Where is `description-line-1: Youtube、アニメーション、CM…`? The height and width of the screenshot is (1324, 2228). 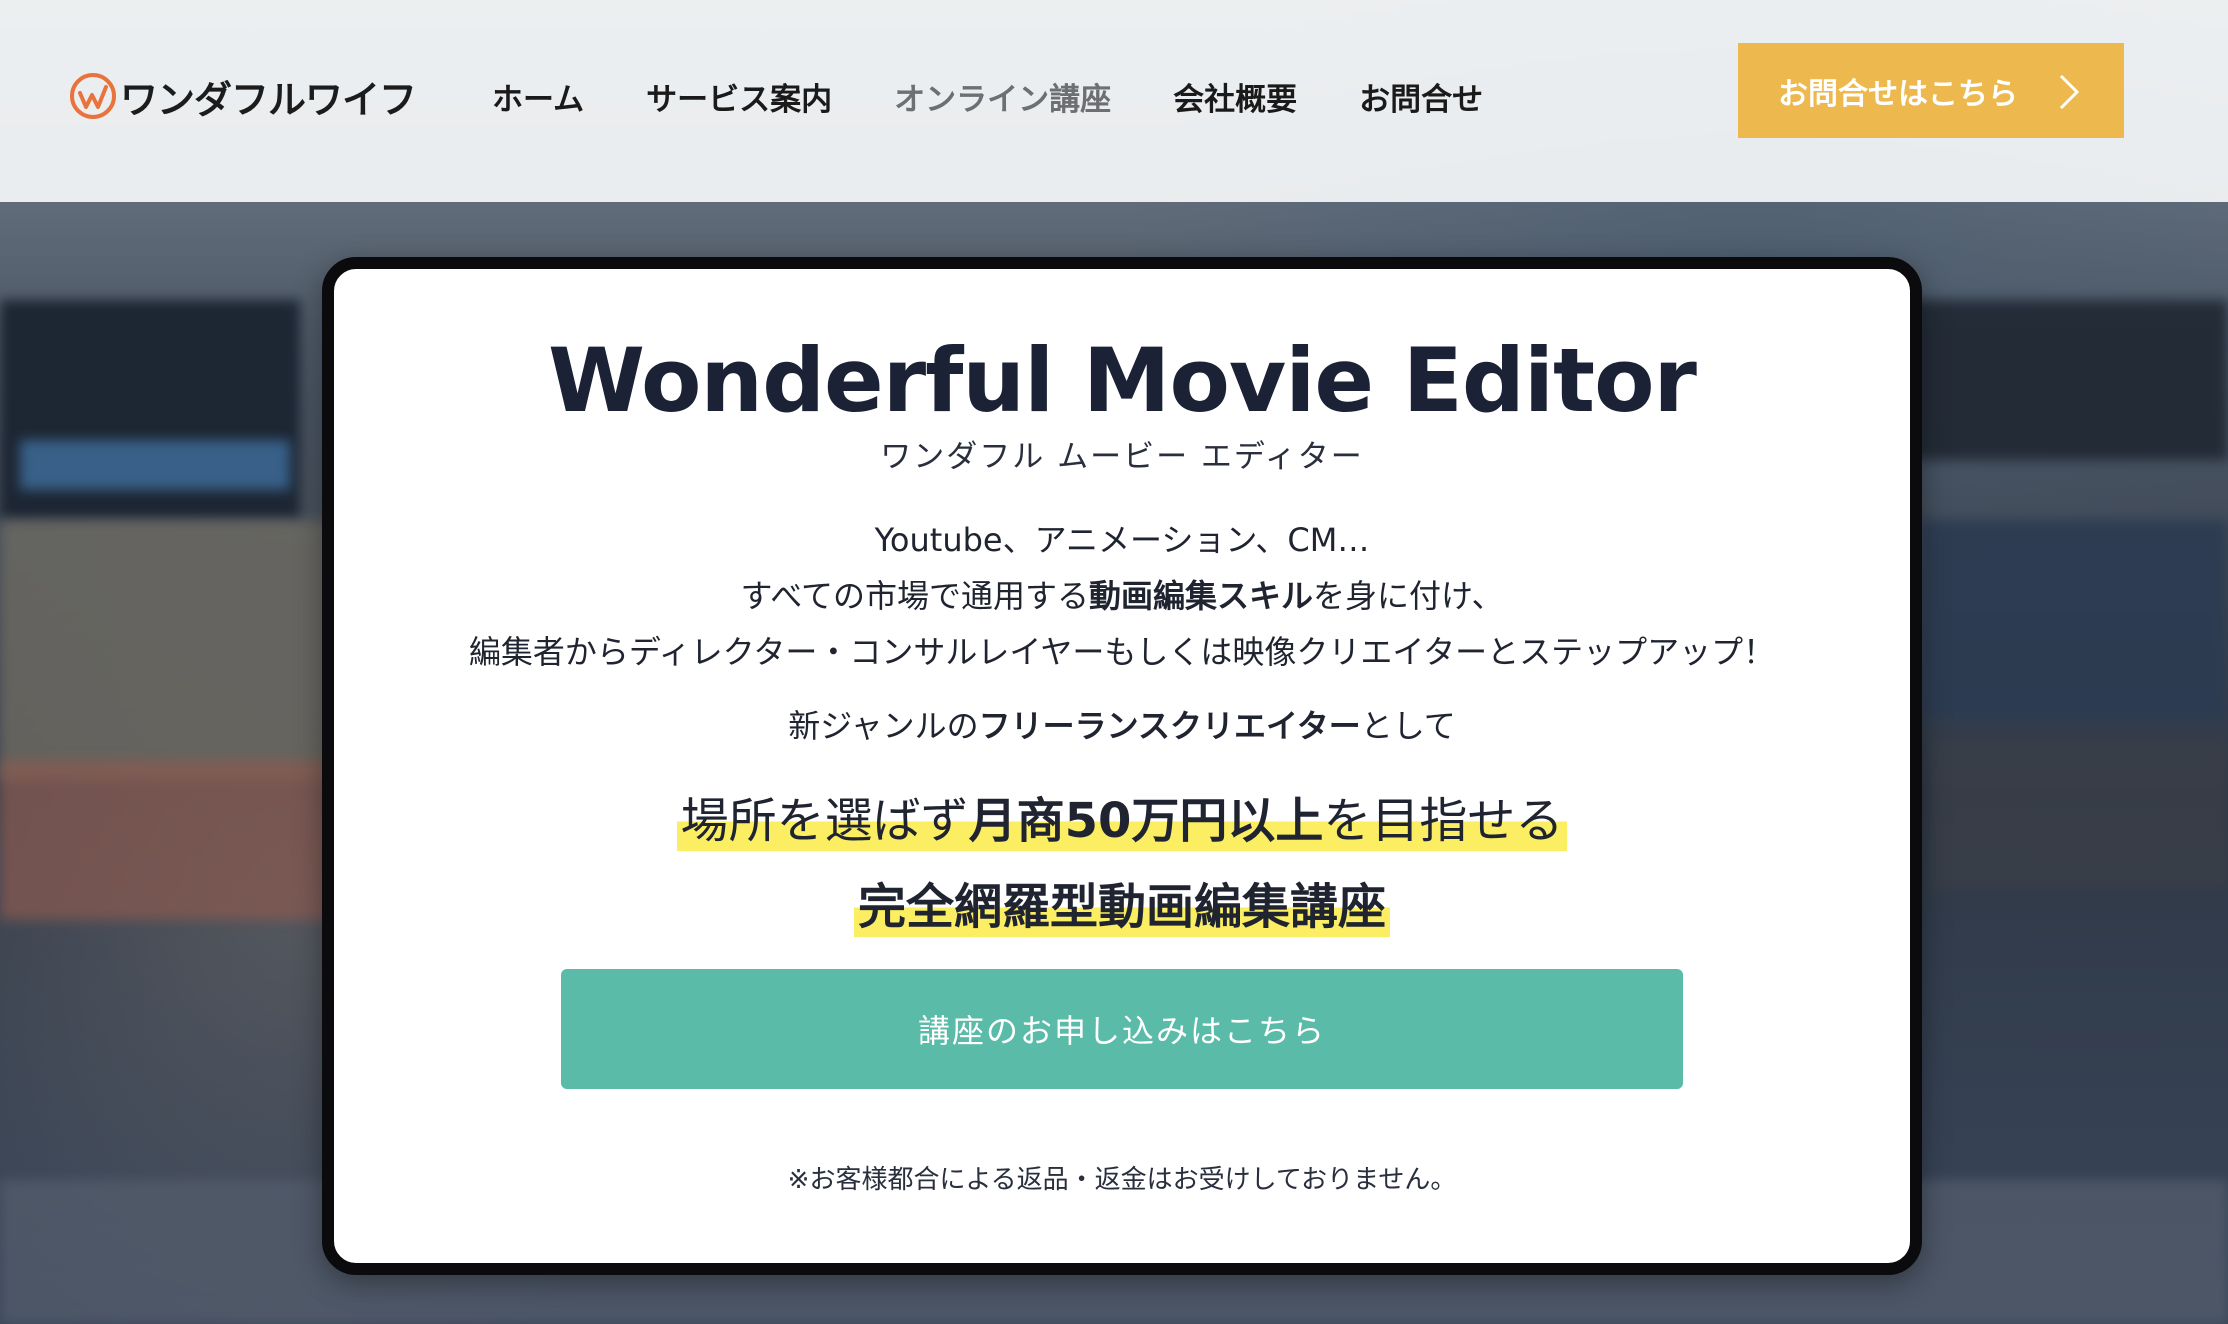 description-line-1: Youtube、アニメーション、CM… is located at coordinates (1122, 540).